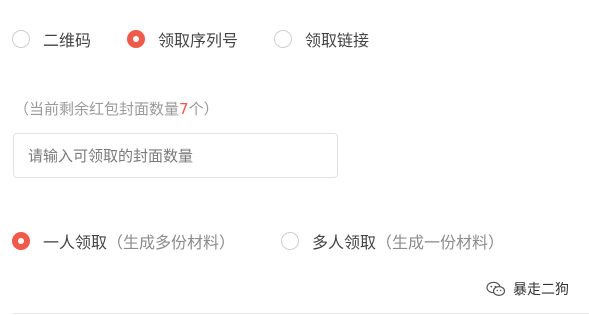  I want to click on bottom-divider, so click(301, 313).